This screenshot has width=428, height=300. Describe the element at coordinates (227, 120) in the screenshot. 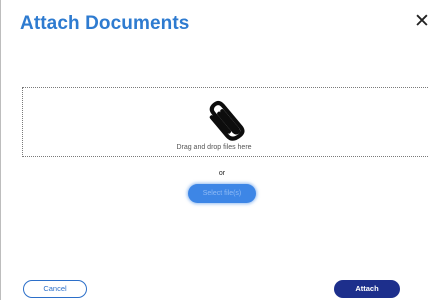

I see `paperclip-icon` at that location.